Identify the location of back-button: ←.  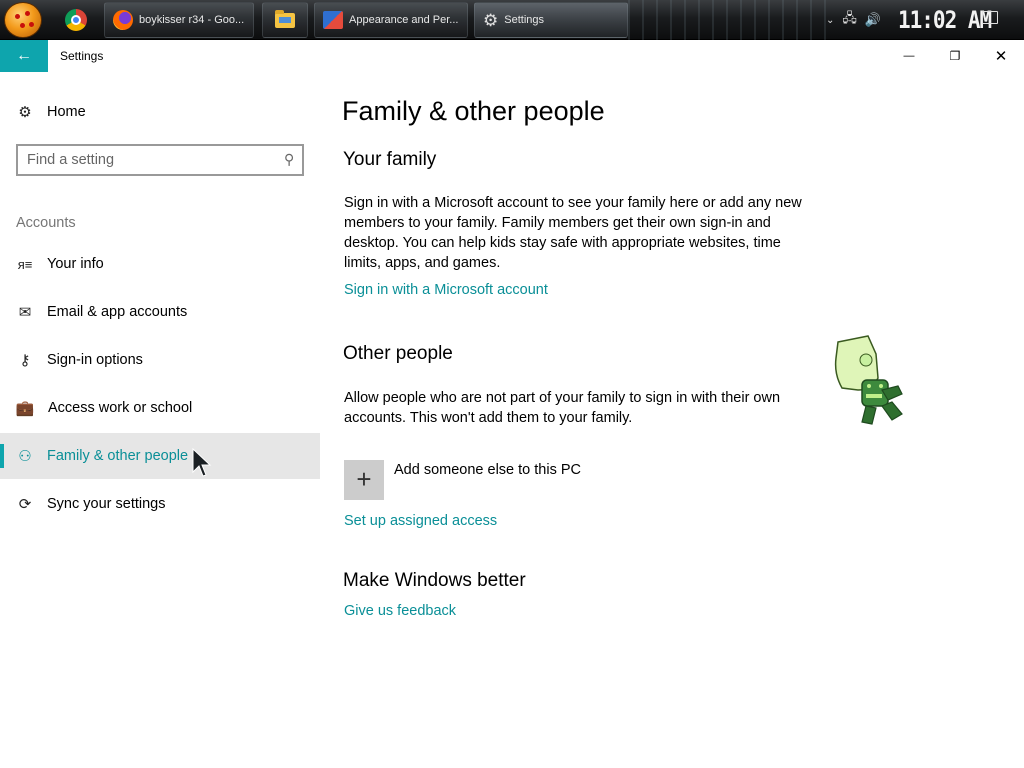
(24, 56).